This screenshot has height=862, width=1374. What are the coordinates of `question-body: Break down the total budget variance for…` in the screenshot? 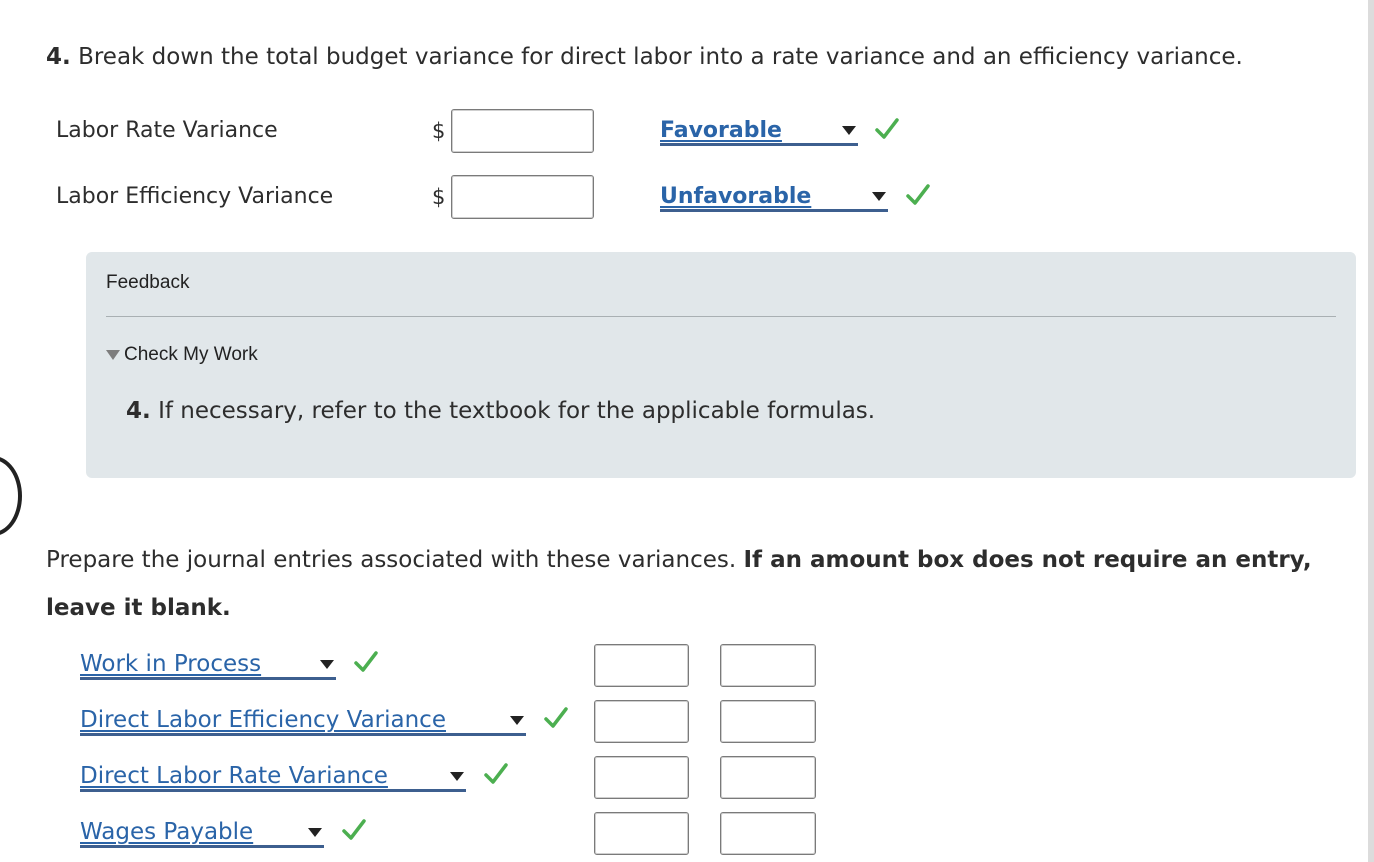 It's located at (660, 57).